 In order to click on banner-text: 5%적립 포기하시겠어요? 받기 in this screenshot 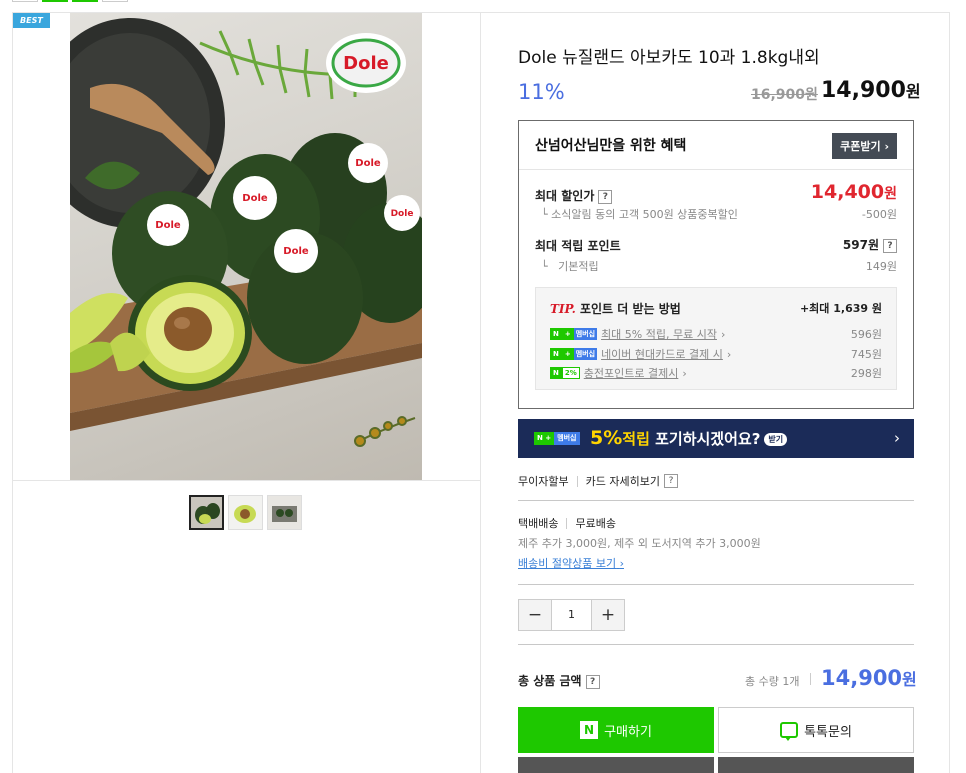, I will do `click(689, 438)`.